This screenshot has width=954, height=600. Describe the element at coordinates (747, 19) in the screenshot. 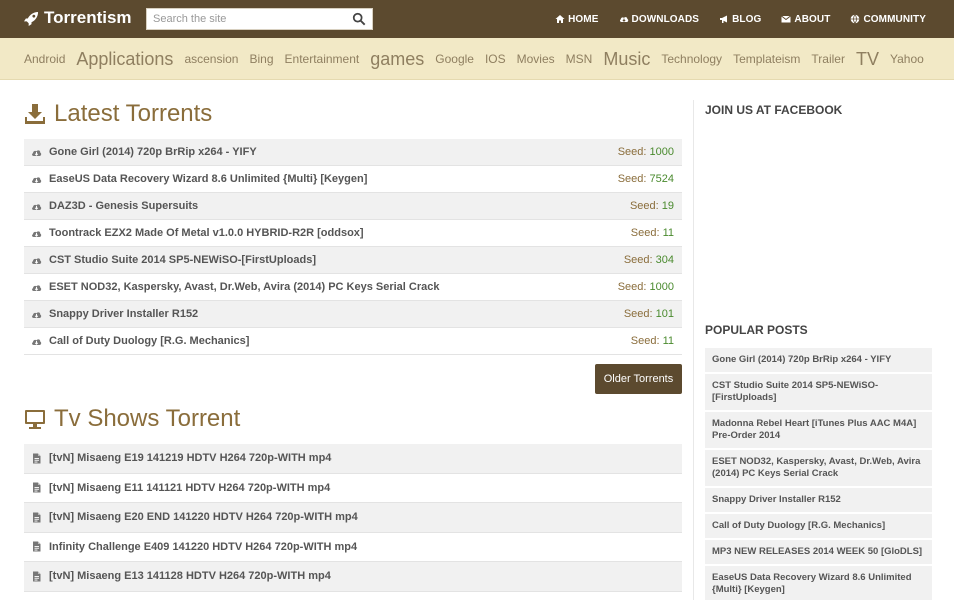

I see `nav-blog-label: BLOG` at that location.